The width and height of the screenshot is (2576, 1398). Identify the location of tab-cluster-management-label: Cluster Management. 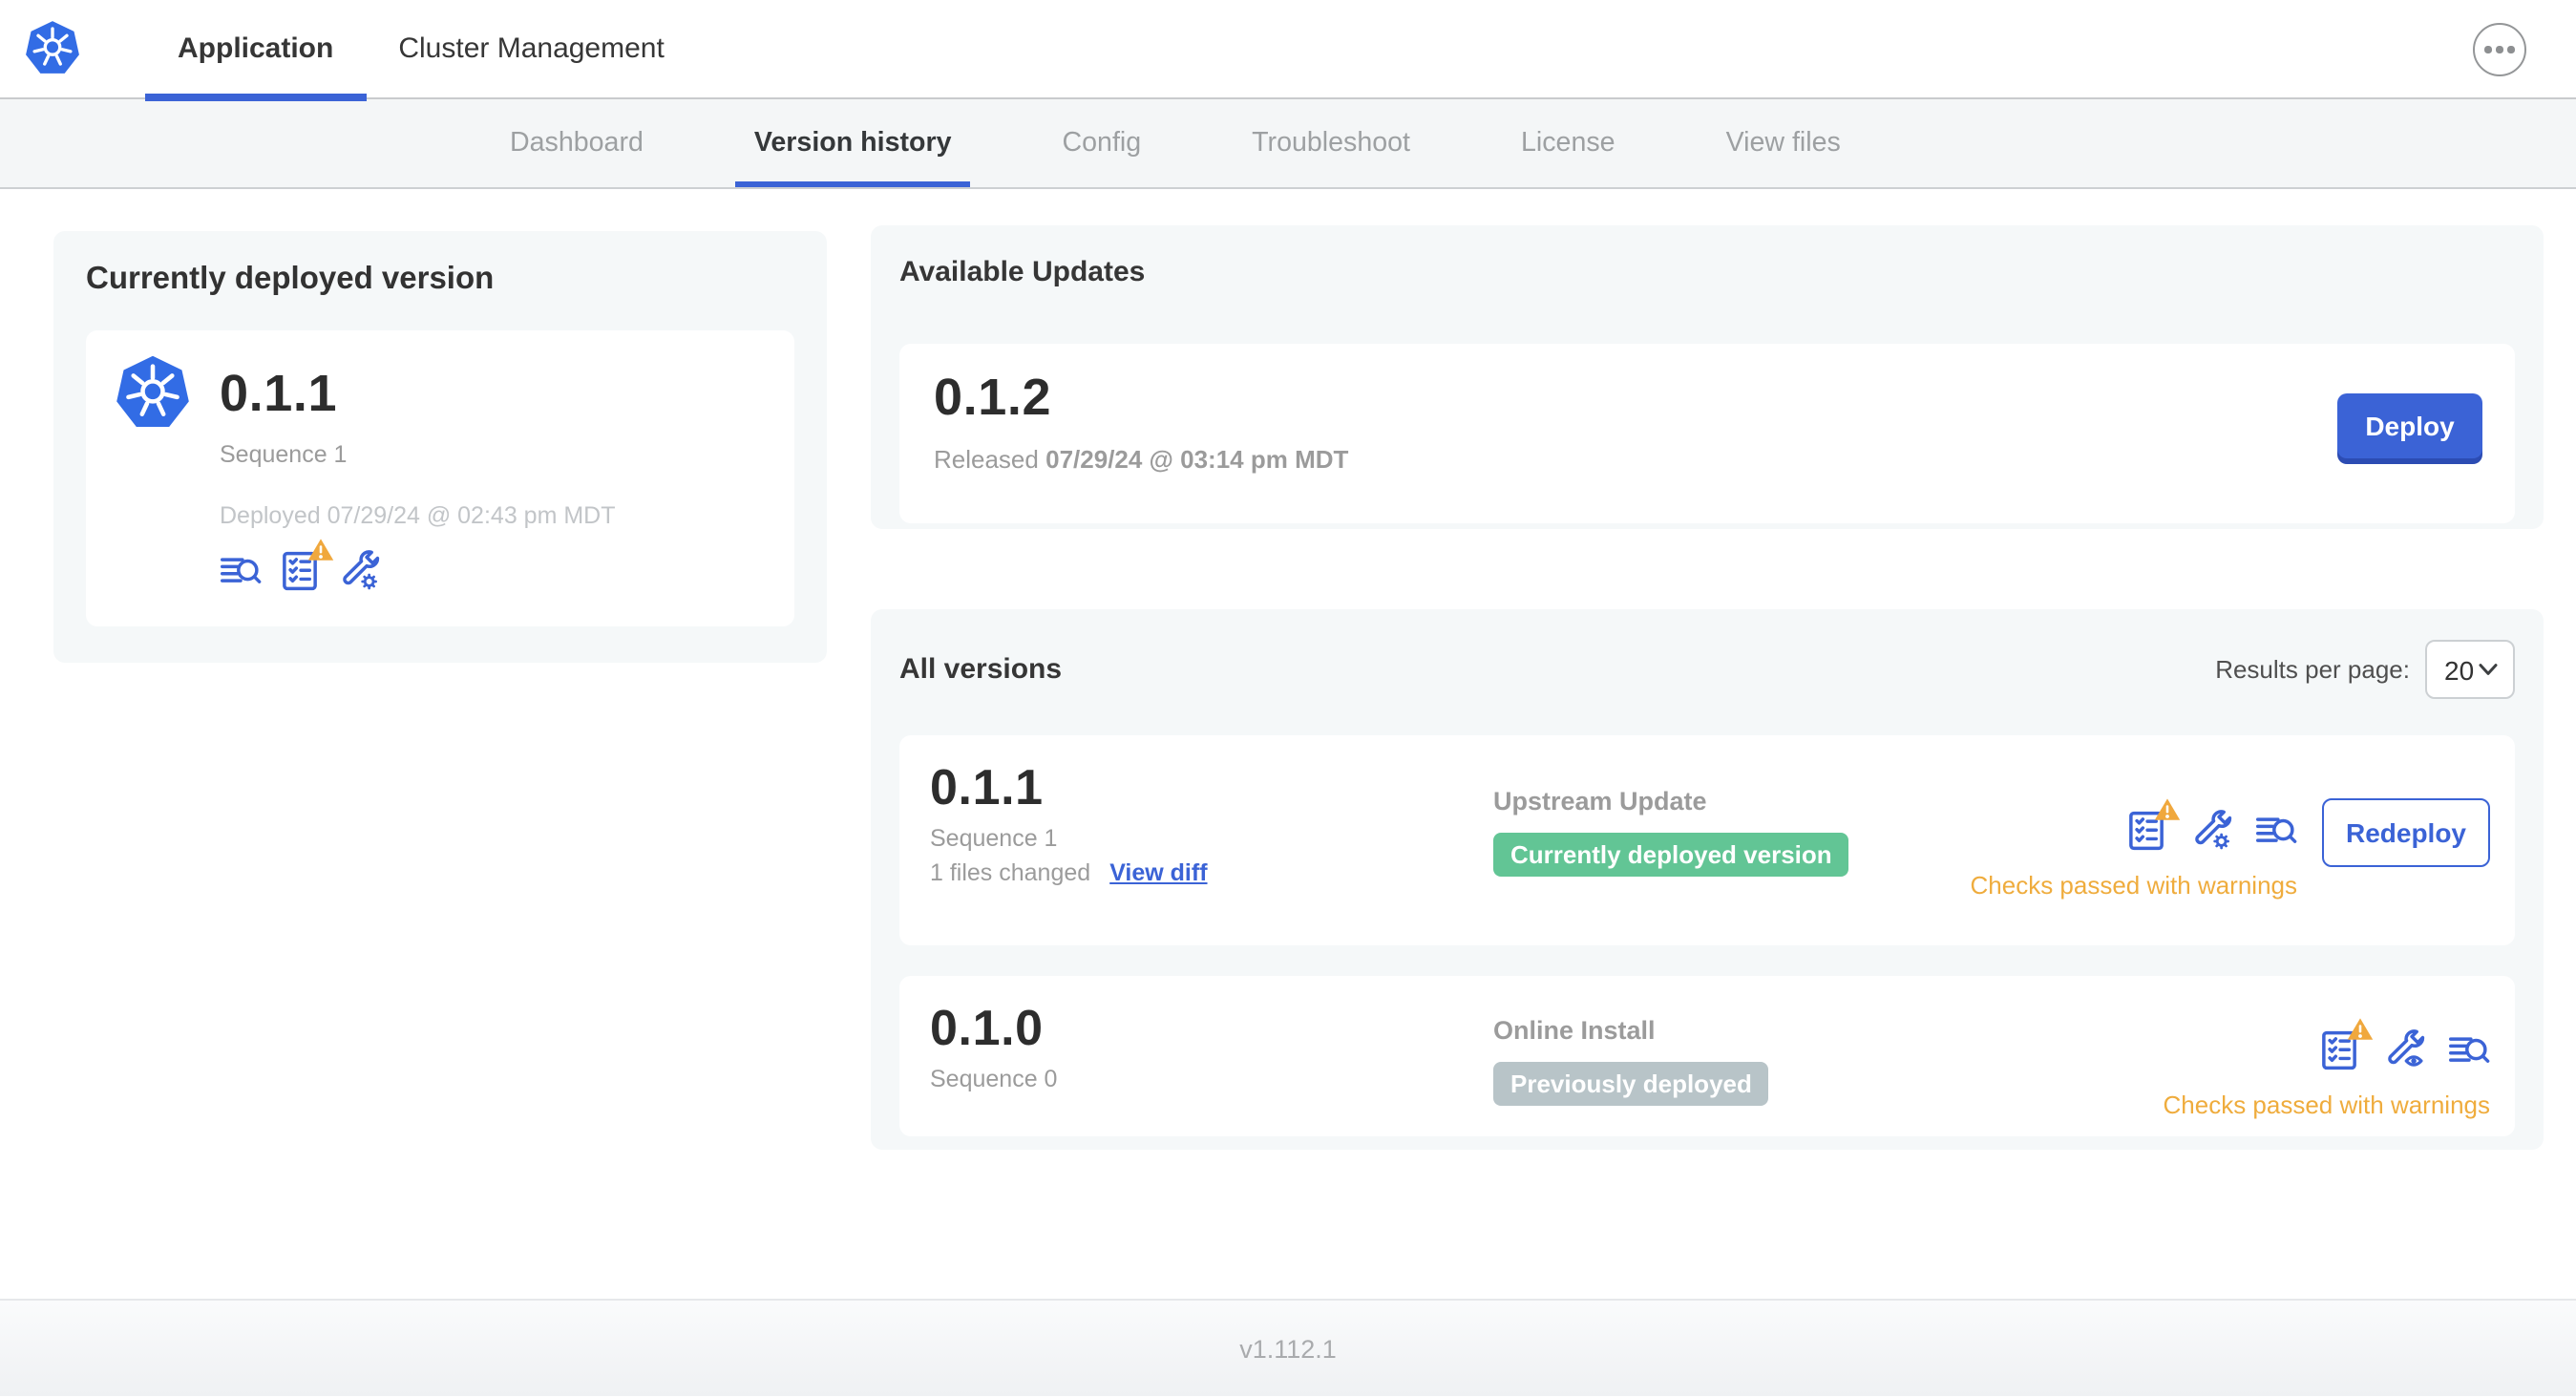
(531, 48).